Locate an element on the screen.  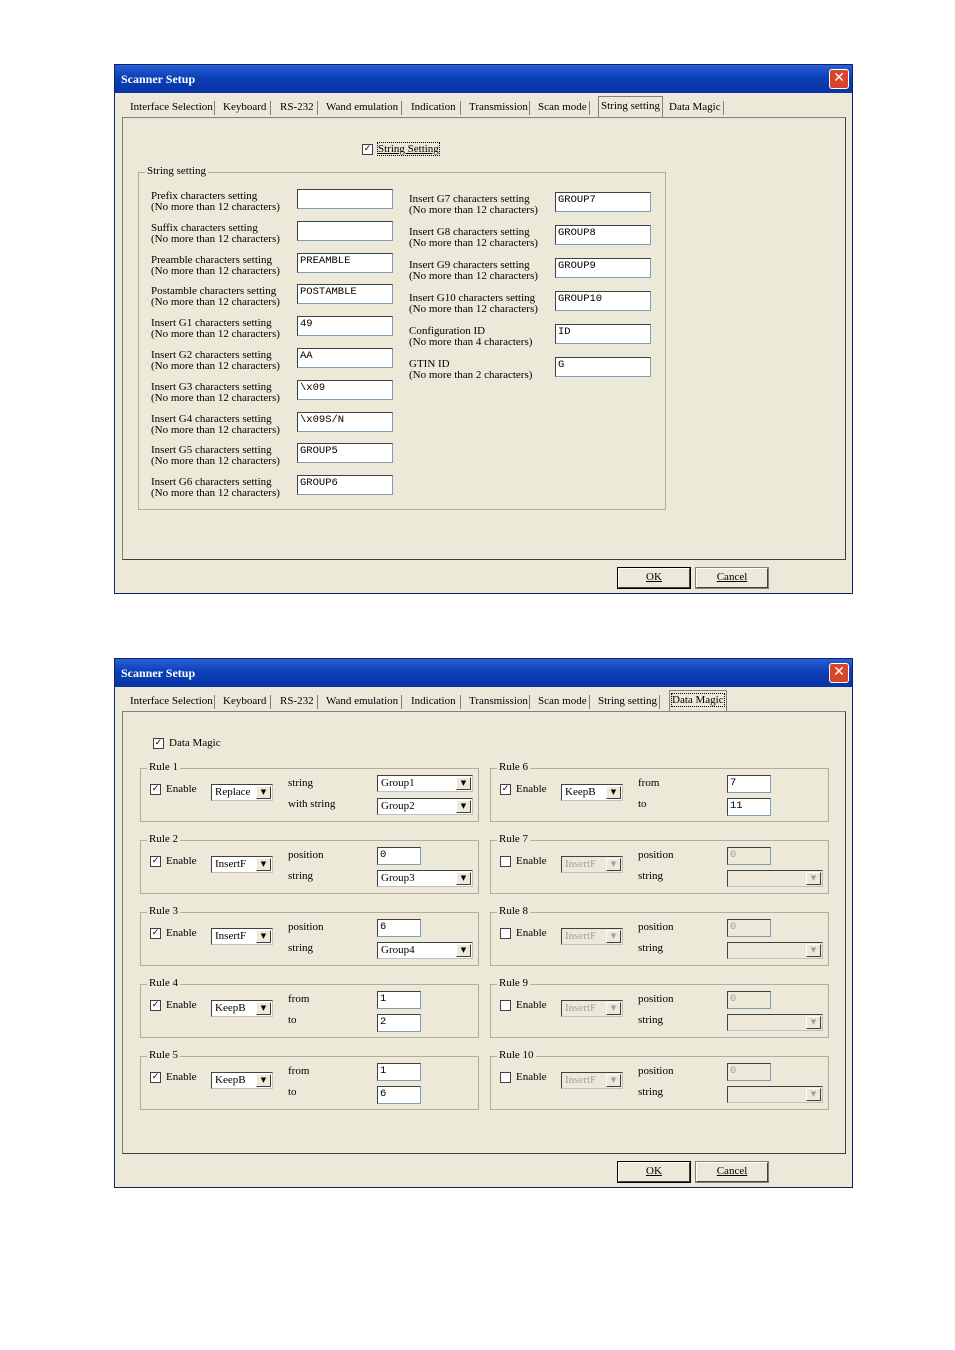
string-setting-label: String Setting is located at coordinates (408, 149).